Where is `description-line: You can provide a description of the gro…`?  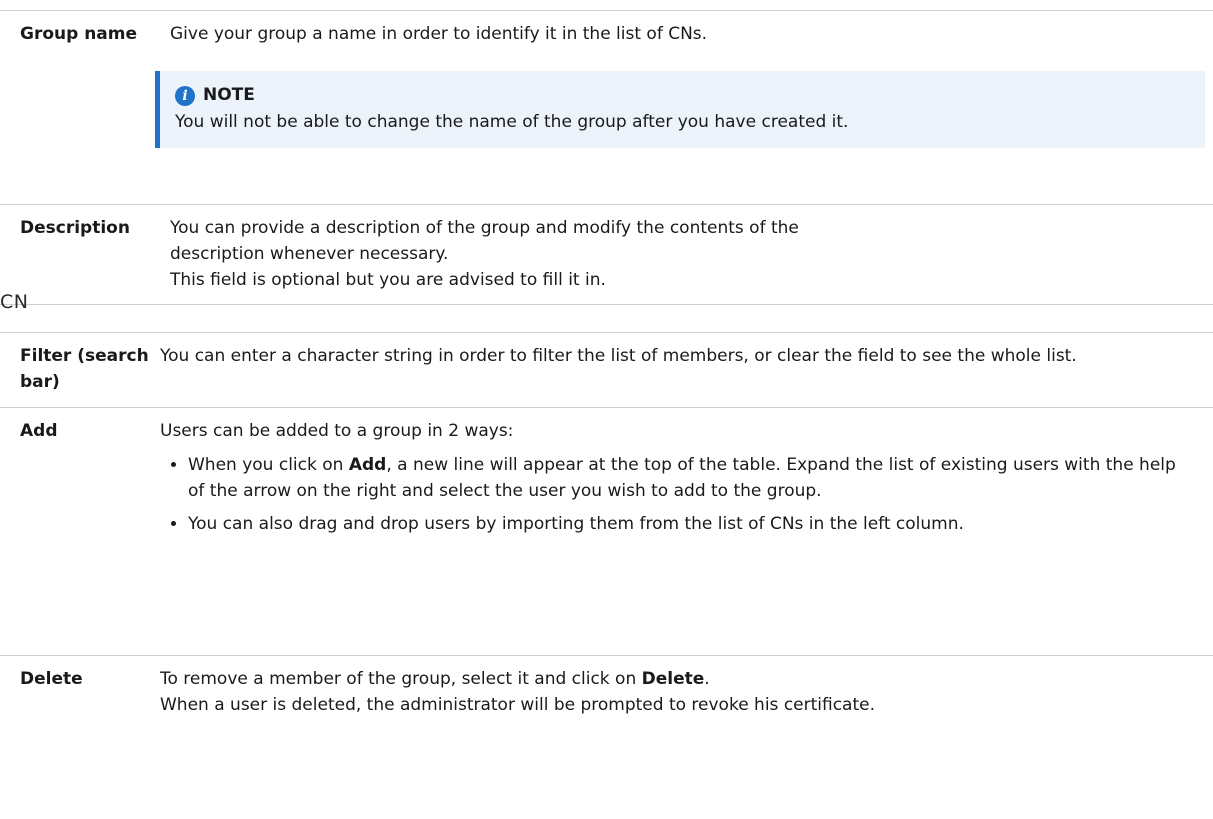
description-line: You can provide a description of the gro… is located at coordinates (484, 228).